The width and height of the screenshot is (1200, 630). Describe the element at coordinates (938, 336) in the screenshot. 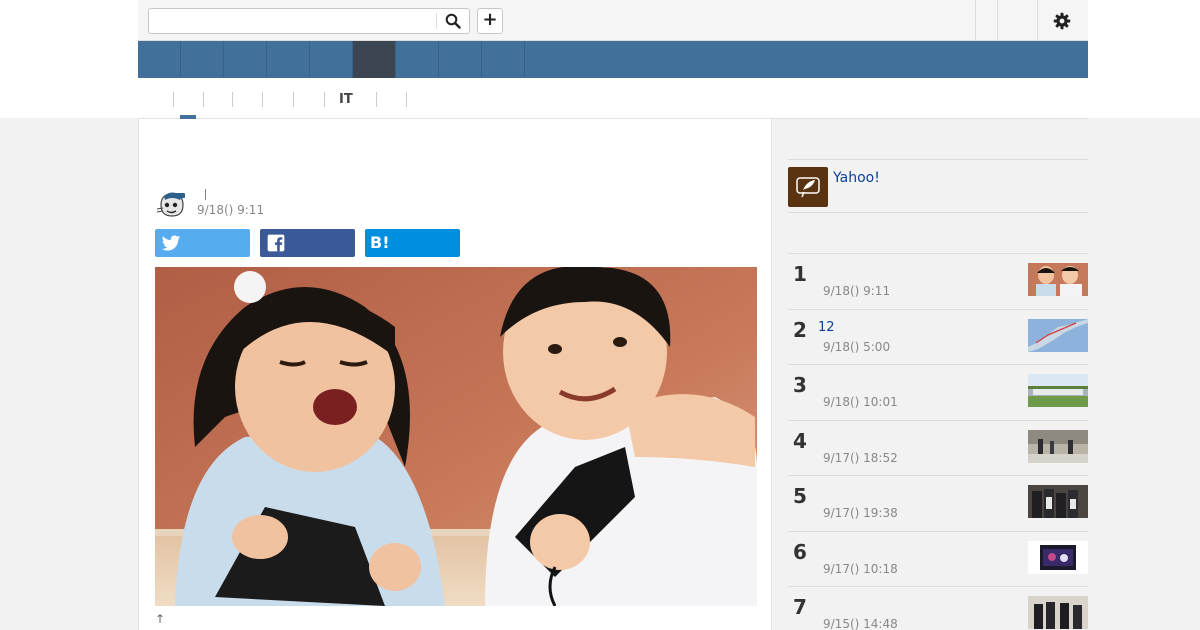

I see `ranking-item-2: 2 12 9/18() 5:00` at that location.